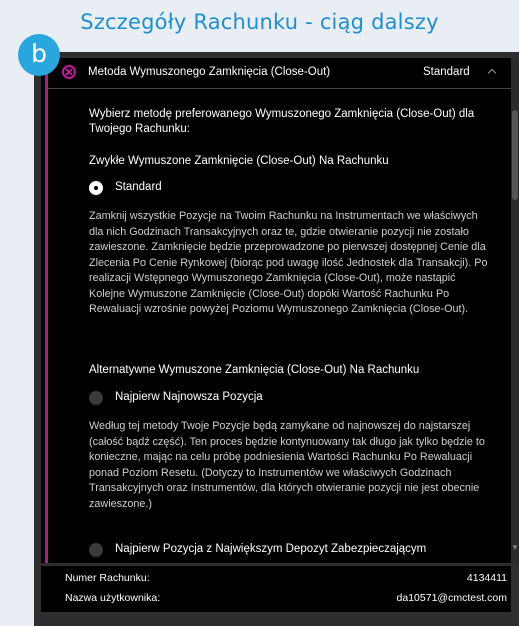 This screenshot has width=519, height=626. Describe the element at coordinates (107, 578) in the screenshot. I see `account-number-label: Numer Rachunku:` at that location.